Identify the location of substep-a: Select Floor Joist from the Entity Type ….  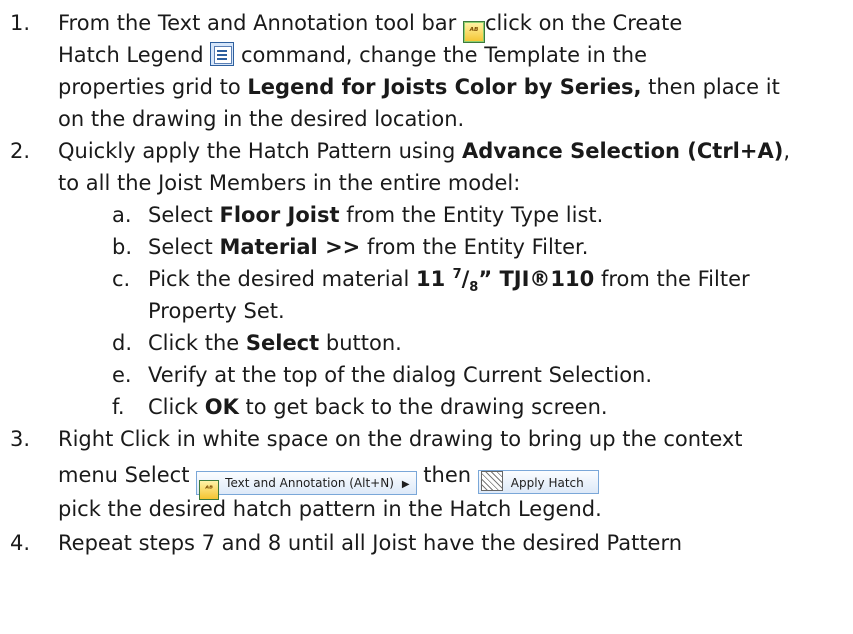
(375, 215).